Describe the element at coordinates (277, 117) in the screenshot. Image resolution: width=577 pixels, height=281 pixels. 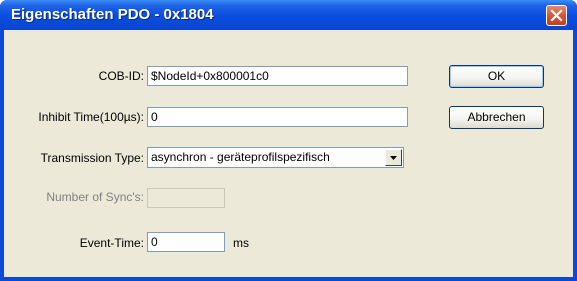
I see `inhibit-time-input: 0` at that location.